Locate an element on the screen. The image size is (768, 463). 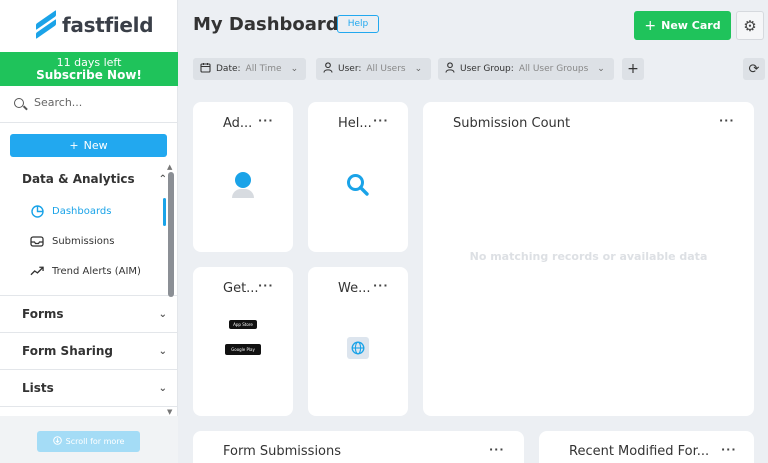
section-label: Data & Analytics is located at coordinates (78, 179).